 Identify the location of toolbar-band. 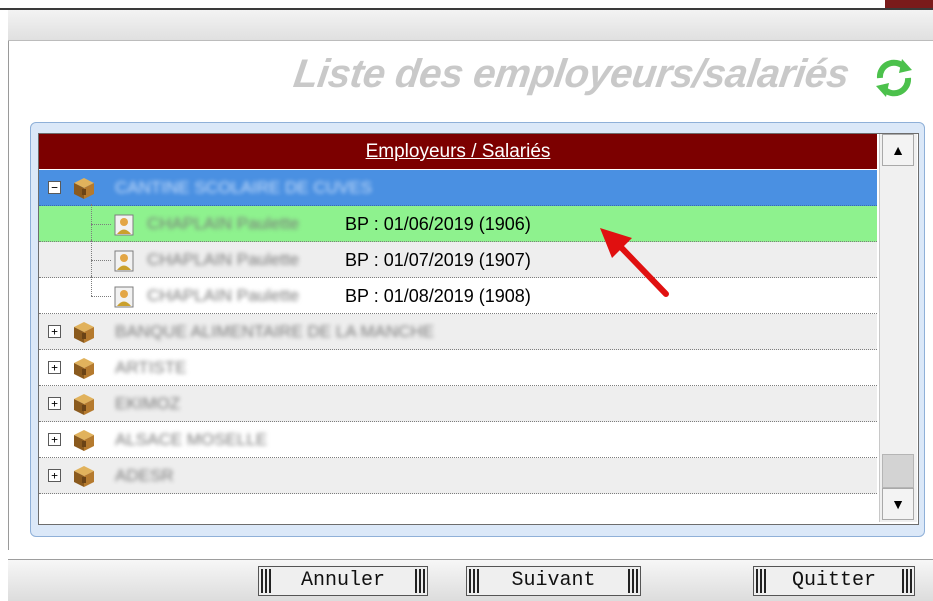
(470, 25).